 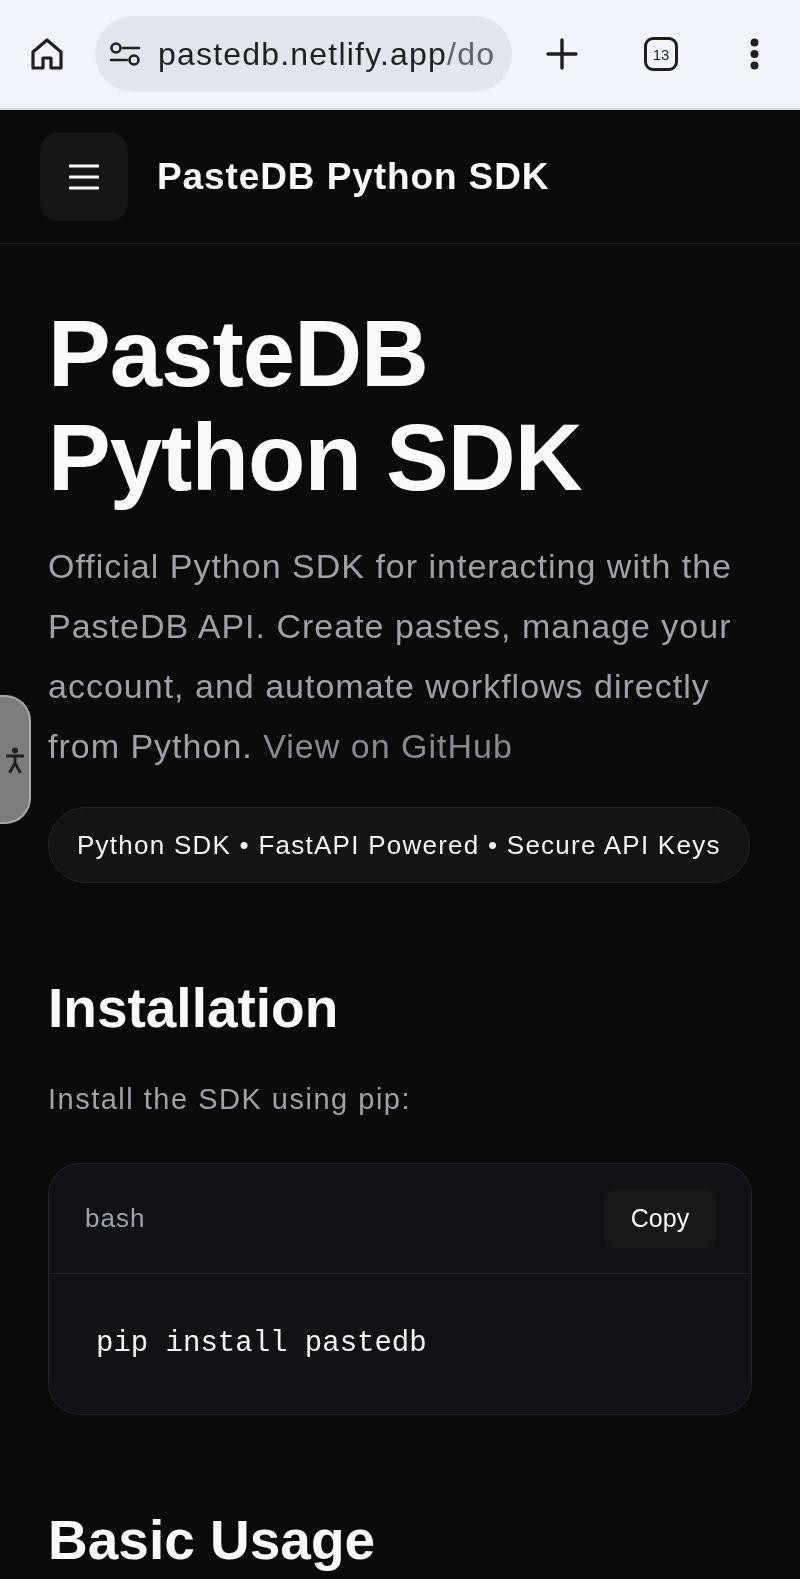 What do you see at coordinates (754, 54) in the screenshot?
I see `more-icon` at bounding box center [754, 54].